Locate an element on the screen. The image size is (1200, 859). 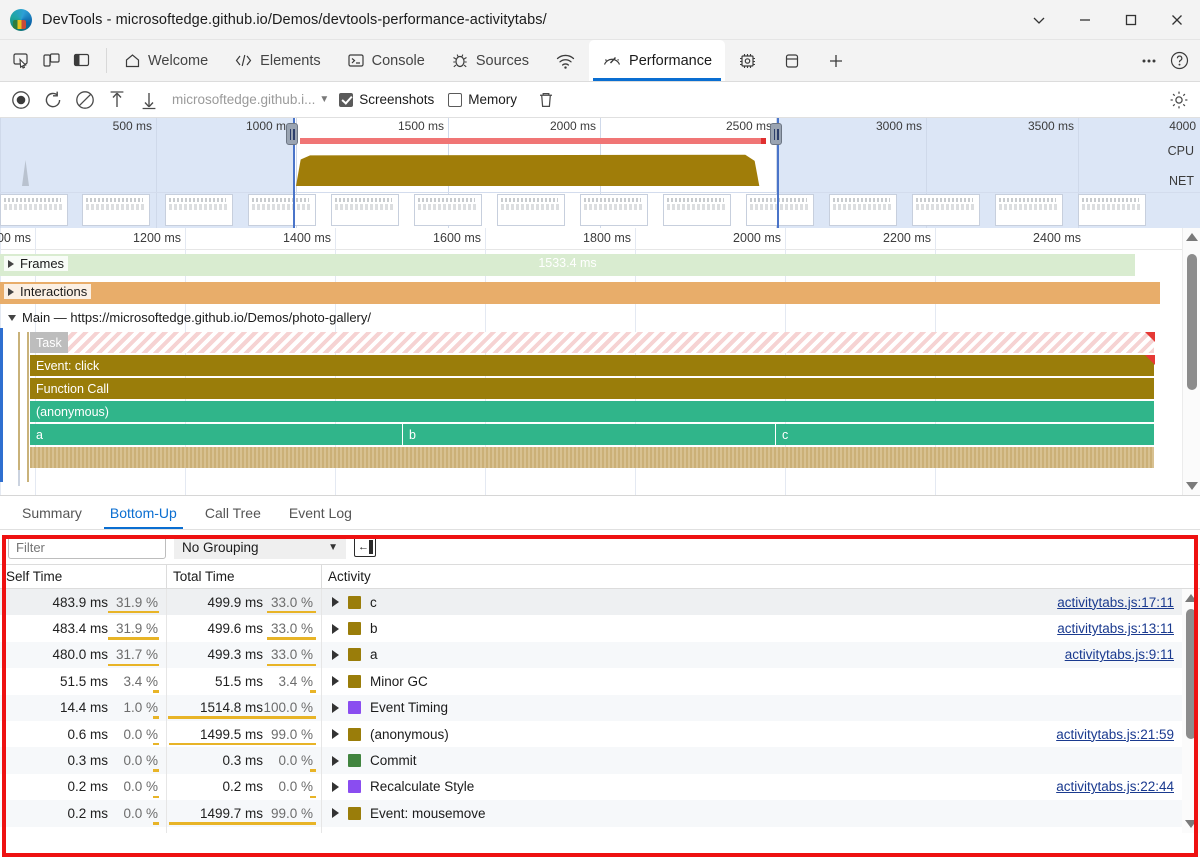
tab-bottom-up: Bottom-Up is located at coordinates (143, 512).